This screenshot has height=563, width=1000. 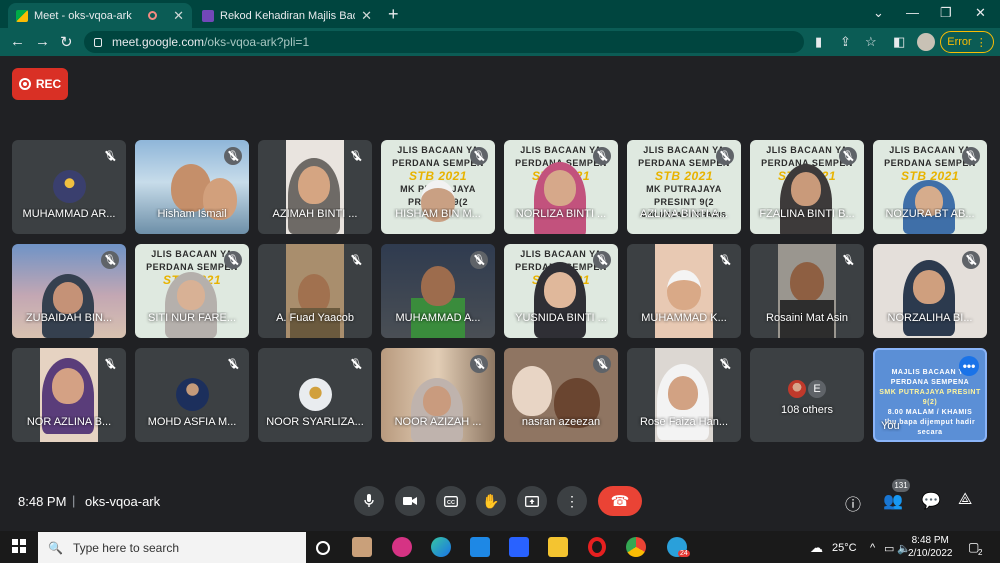 What do you see at coordinates (410, 501) in the screenshot?
I see `camera-button` at bounding box center [410, 501].